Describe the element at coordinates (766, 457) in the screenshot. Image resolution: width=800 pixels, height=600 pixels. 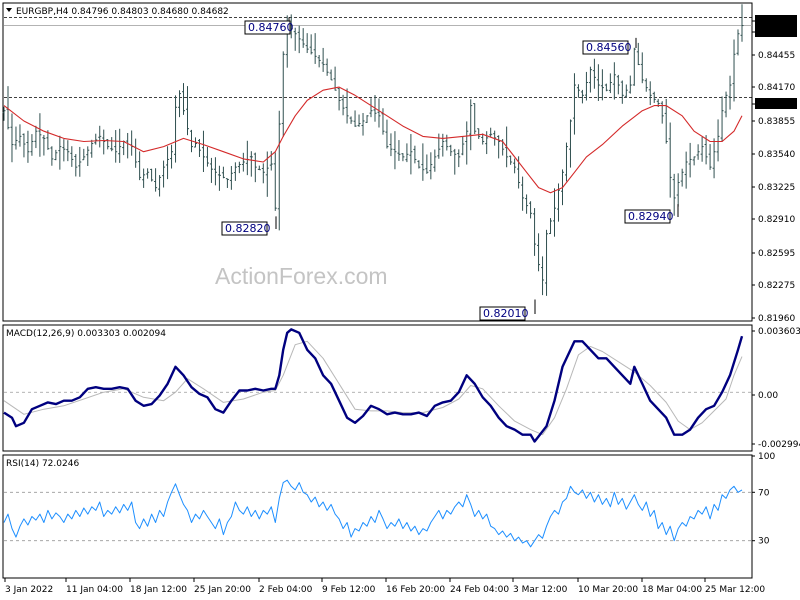
I see `rsi-axis-label: 100` at that location.